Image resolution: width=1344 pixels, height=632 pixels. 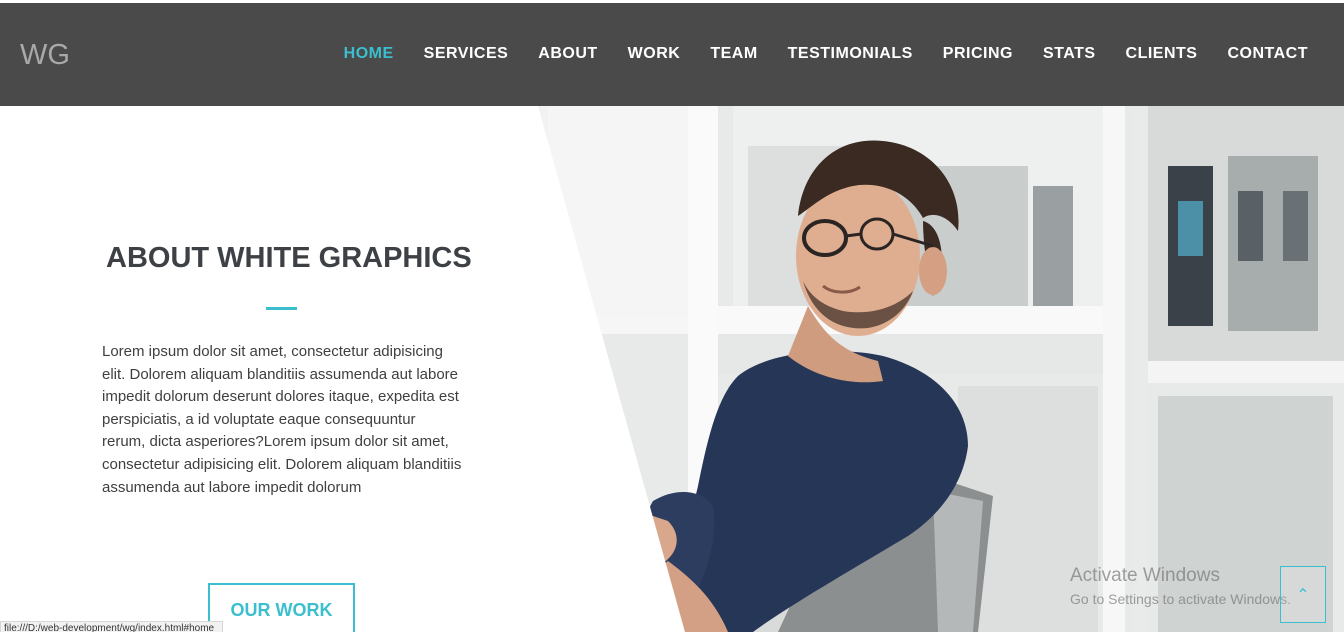 What do you see at coordinates (281, 607) in the screenshot?
I see `our-work-button: OUR WORK` at bounding box center [281, 607].